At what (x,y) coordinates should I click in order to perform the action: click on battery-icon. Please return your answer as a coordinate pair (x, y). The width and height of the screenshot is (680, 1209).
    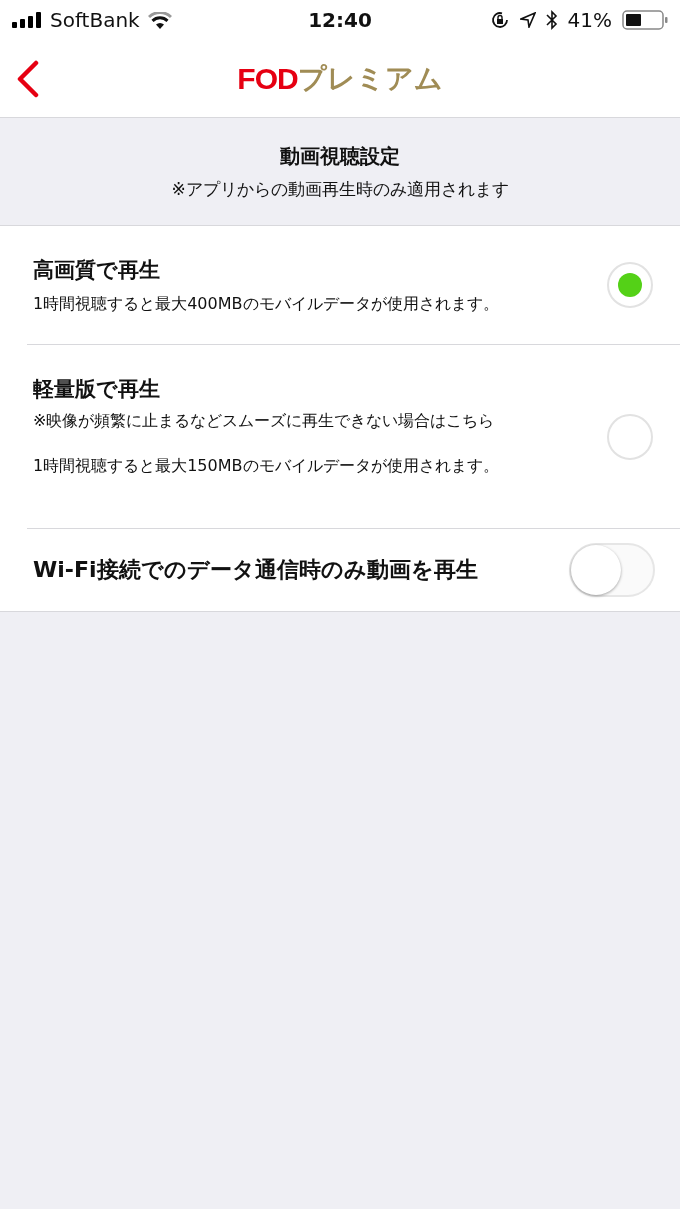
    Looking at the image, I should click on (645, 20).